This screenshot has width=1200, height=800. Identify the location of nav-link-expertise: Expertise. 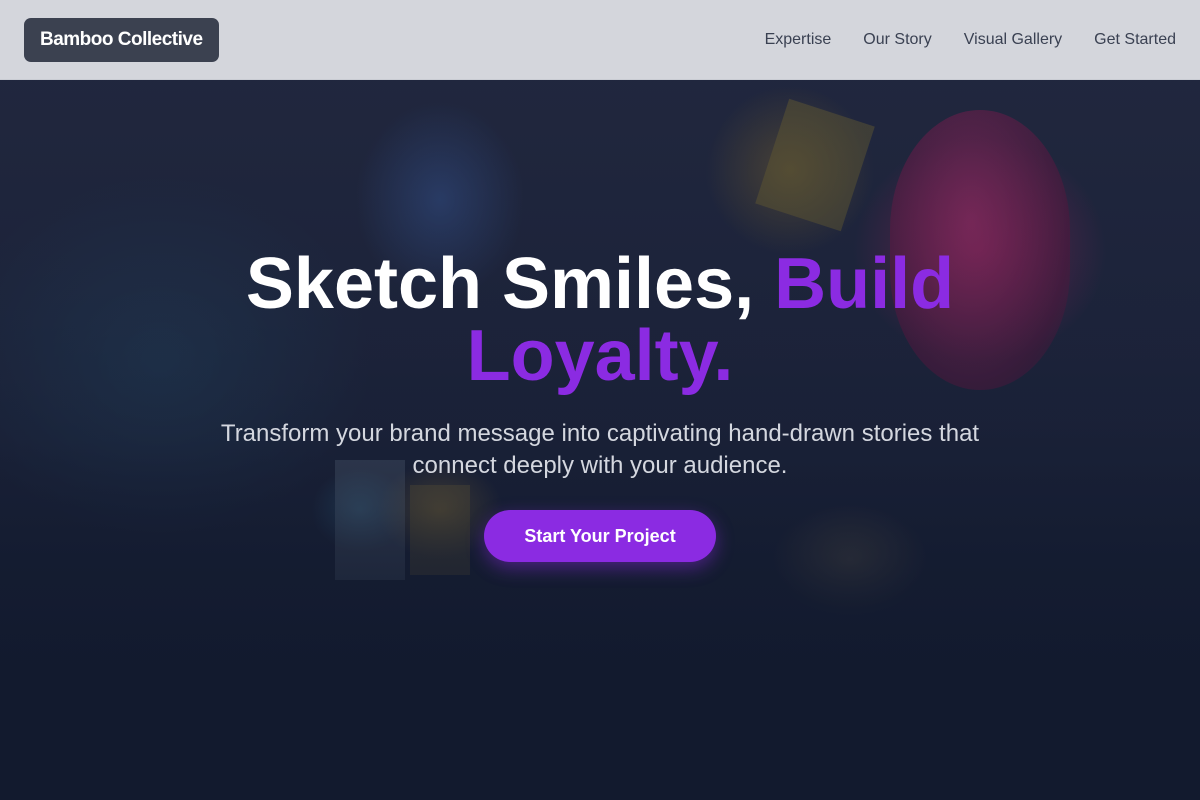
(798, 40).